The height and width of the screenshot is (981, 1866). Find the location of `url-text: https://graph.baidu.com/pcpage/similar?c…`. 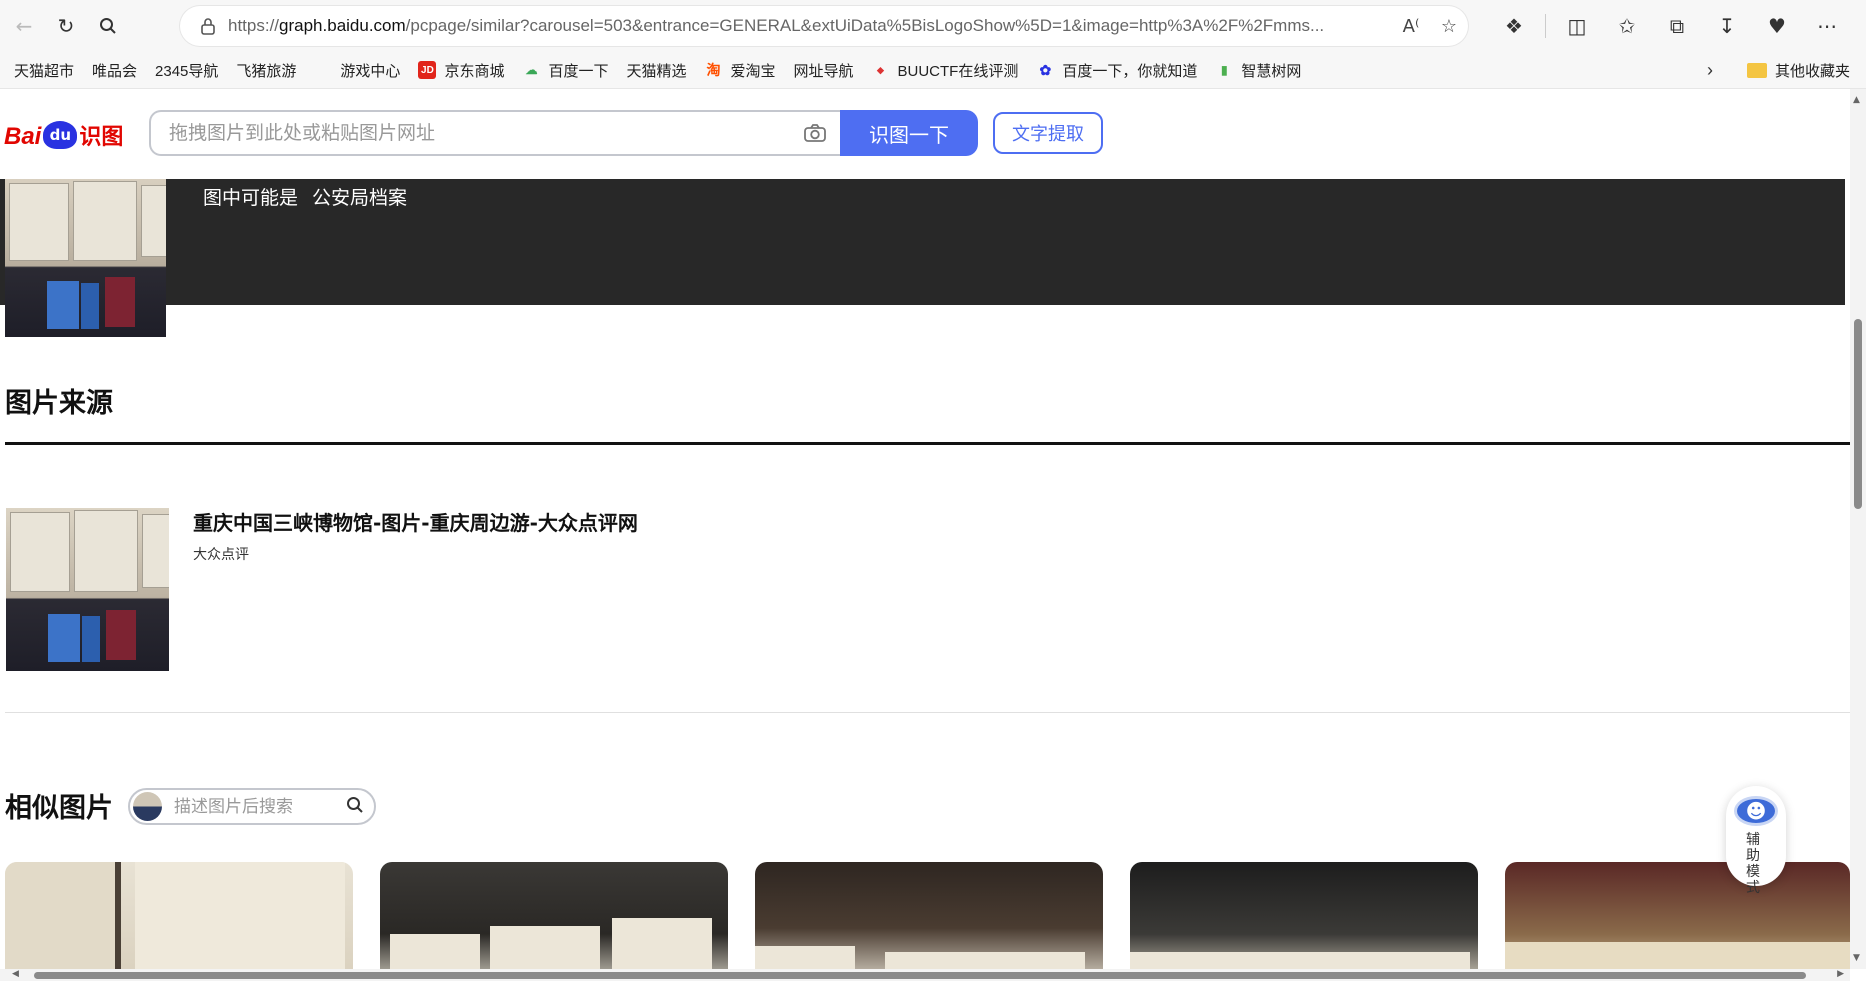

url-text: https://graph.baidu.com/pcpage/similar?c… is located at coordinates (810, 26).